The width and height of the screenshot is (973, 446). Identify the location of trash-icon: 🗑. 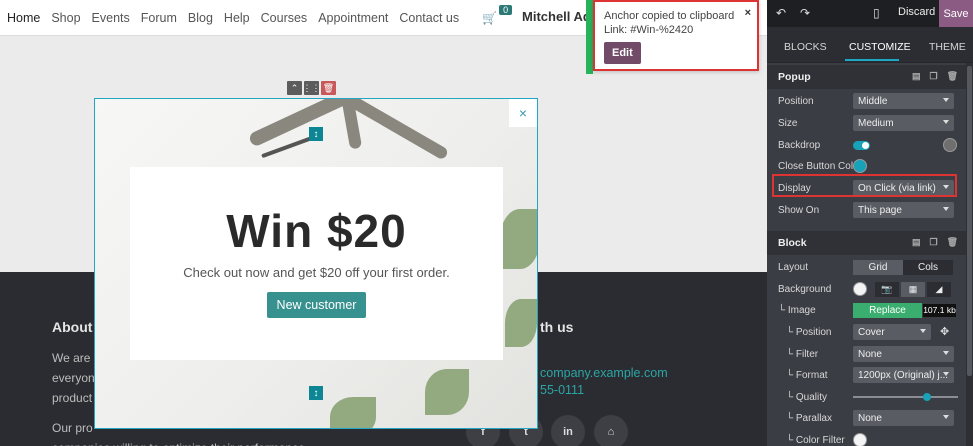
(328, 88).